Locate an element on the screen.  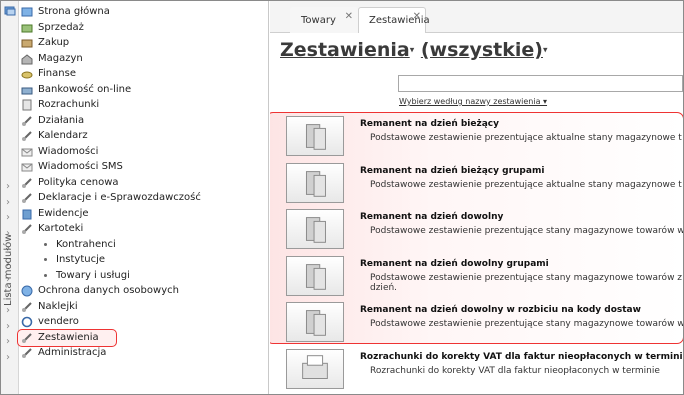
sidebar-item-label: Towary i usługi is located at coordinates (93, 275).